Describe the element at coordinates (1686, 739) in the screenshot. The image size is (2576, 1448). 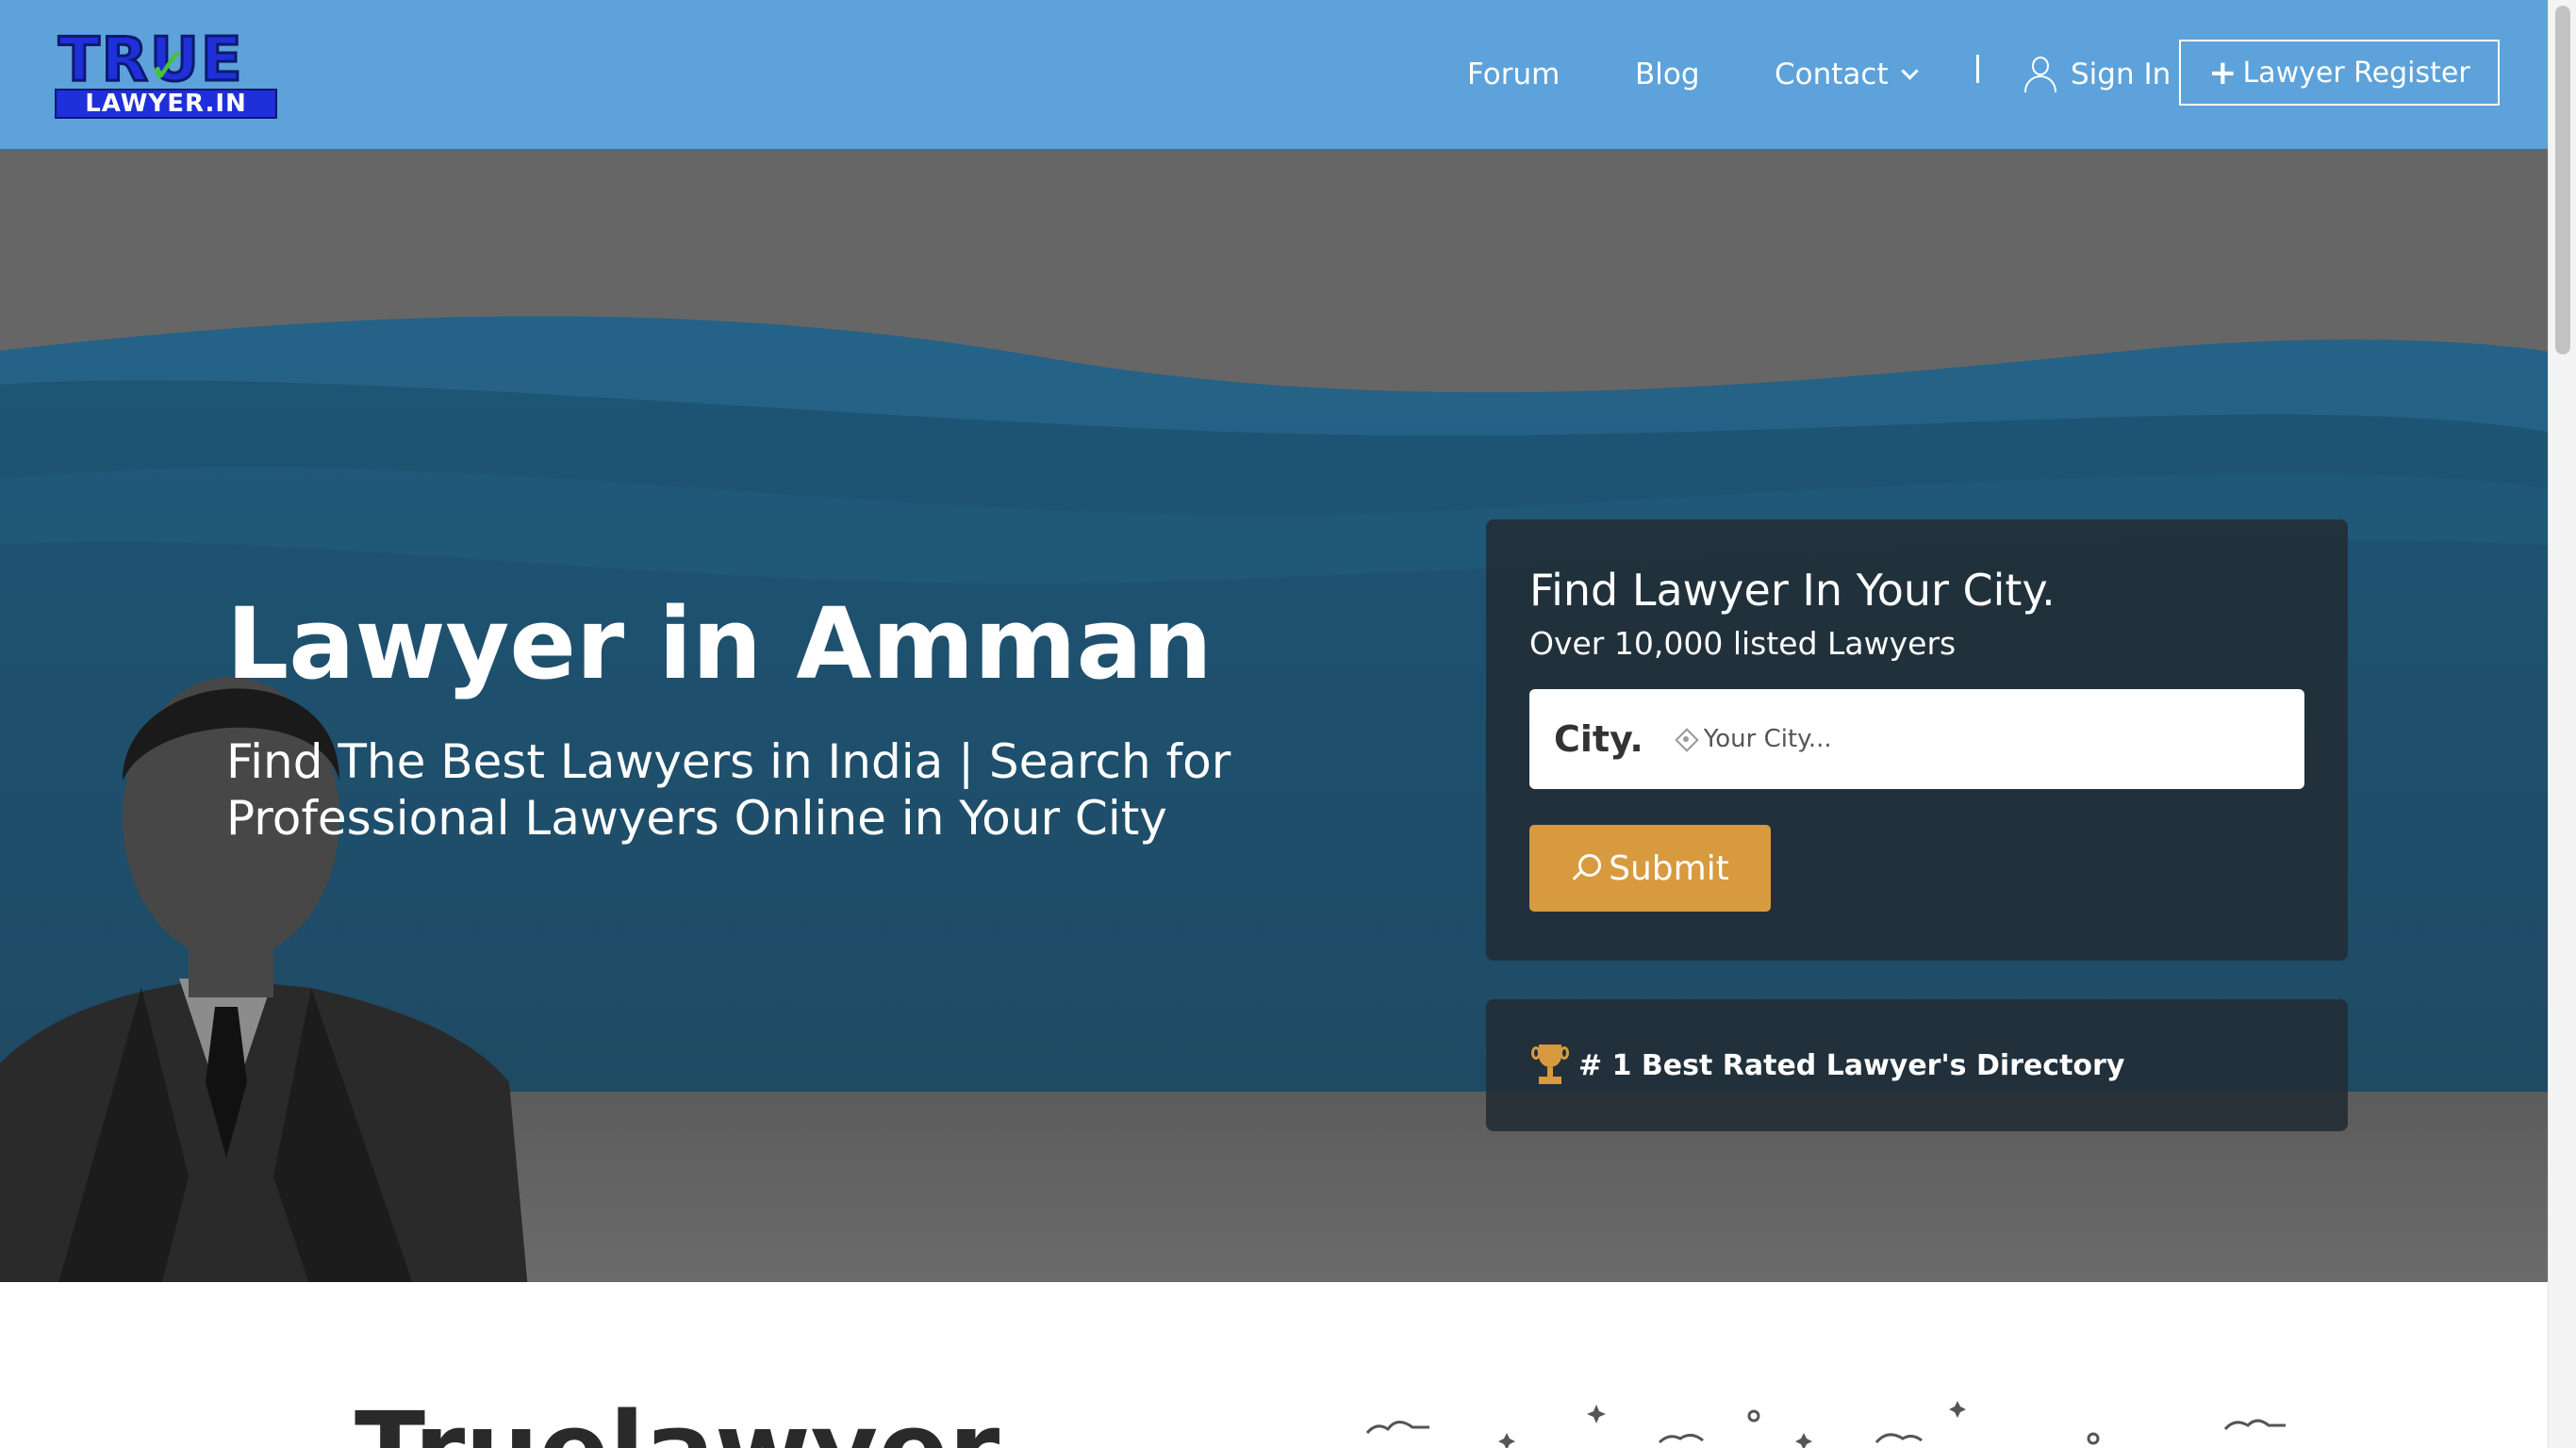
I see `crosshair-icon` at that location.